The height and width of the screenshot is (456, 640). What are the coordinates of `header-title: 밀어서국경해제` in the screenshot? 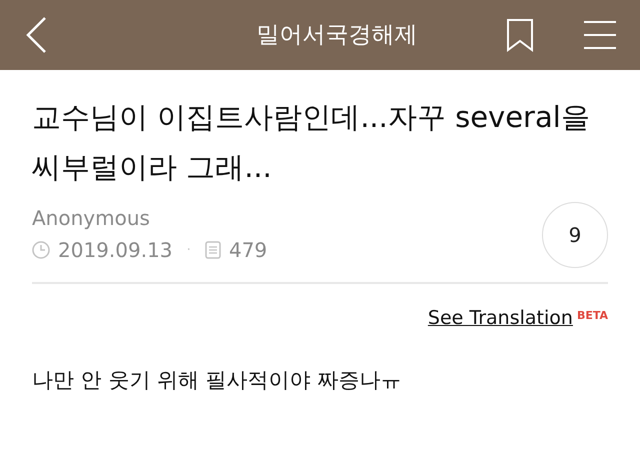 It's located at (337, 35).